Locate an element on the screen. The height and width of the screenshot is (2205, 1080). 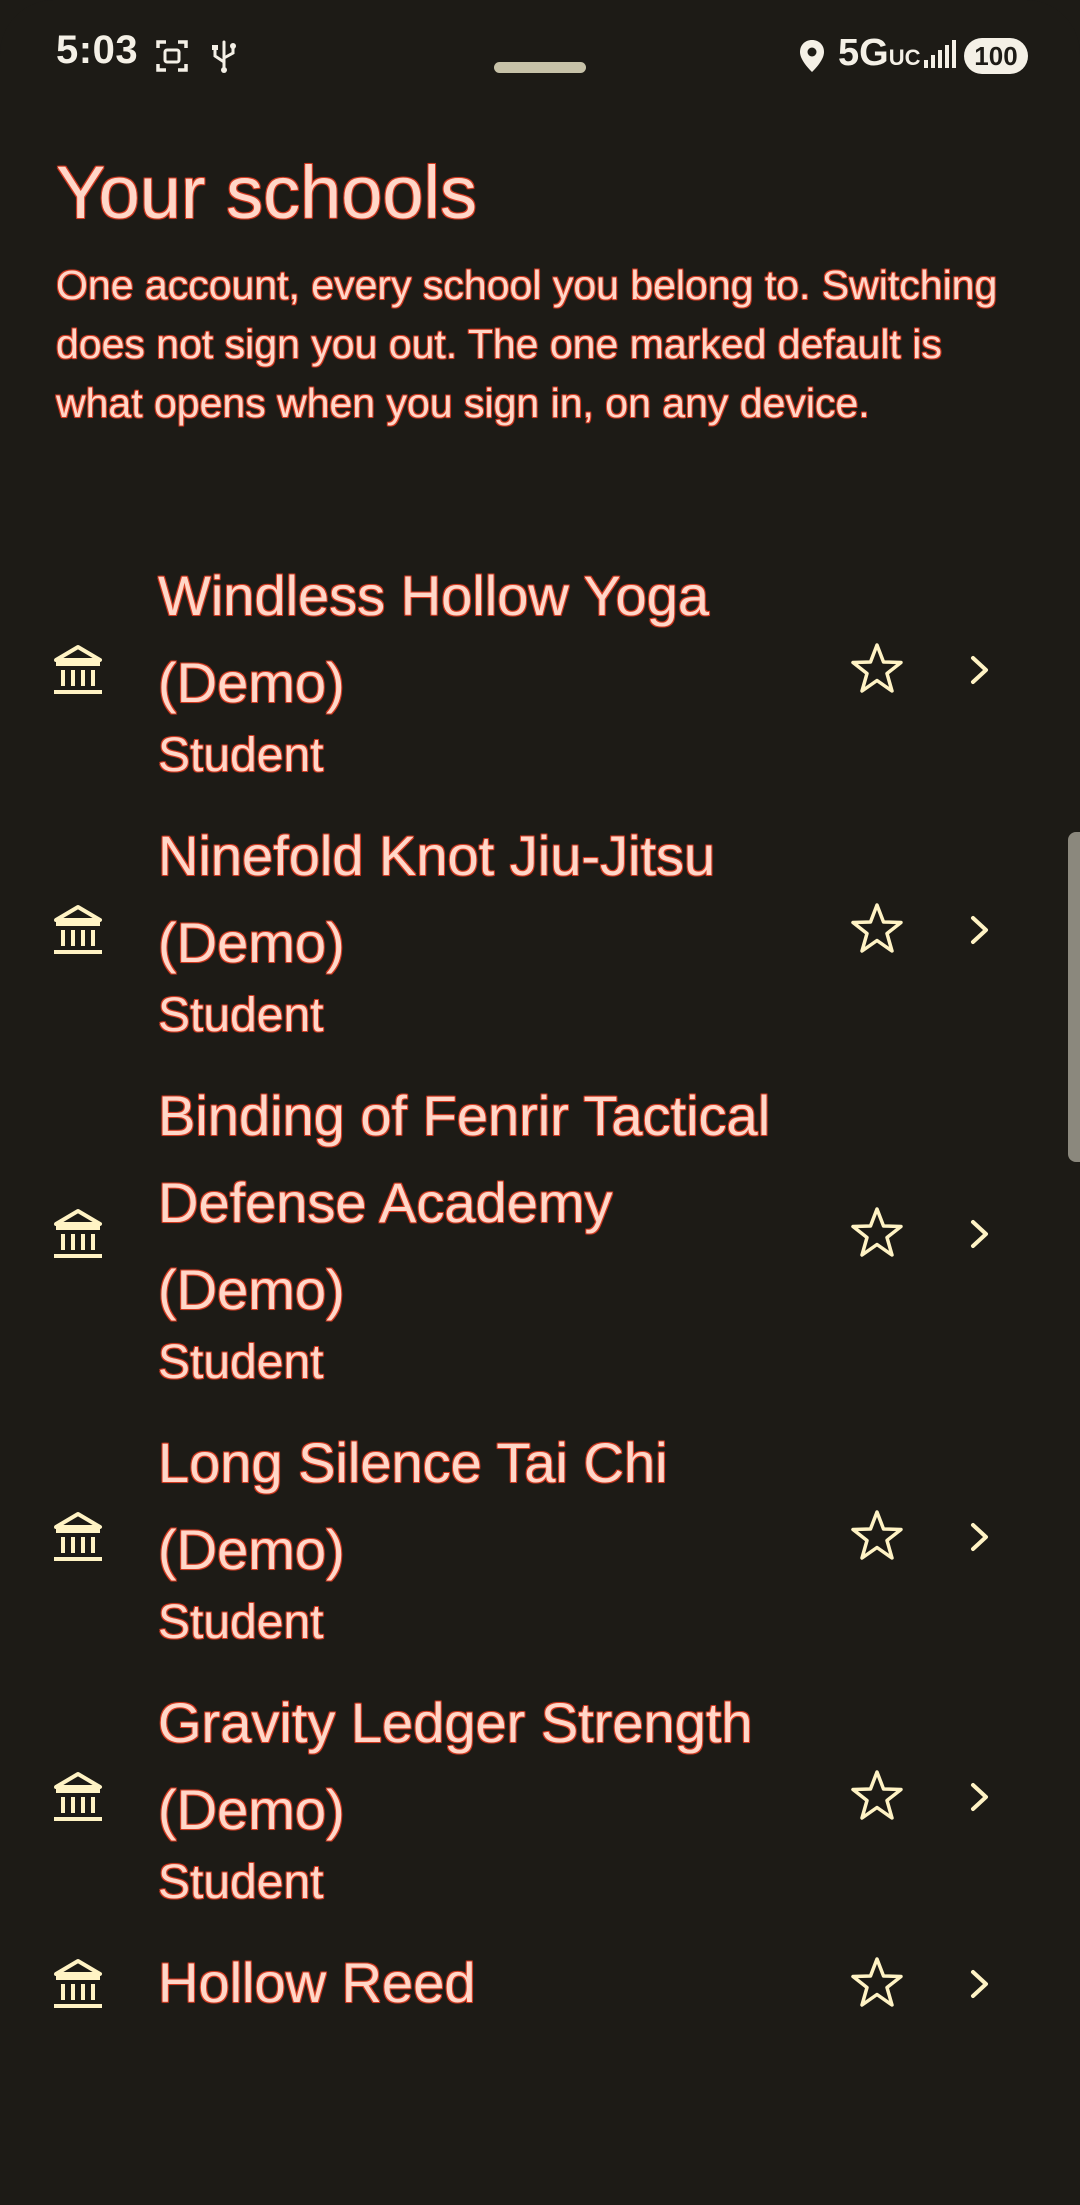
school-list-item: Hollow Reed is located at coordinates (540, 1983).